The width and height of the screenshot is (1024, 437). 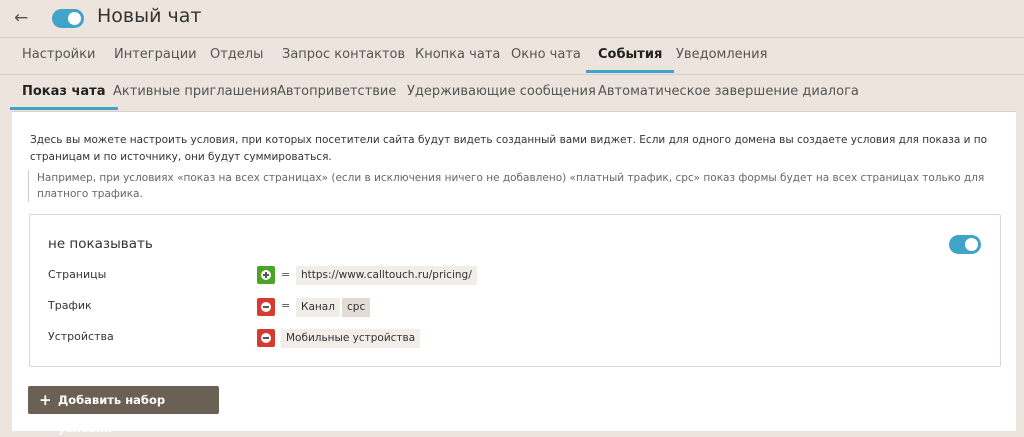 I want to click on condition-set-title: не показывать, so click(x=100, y=244).